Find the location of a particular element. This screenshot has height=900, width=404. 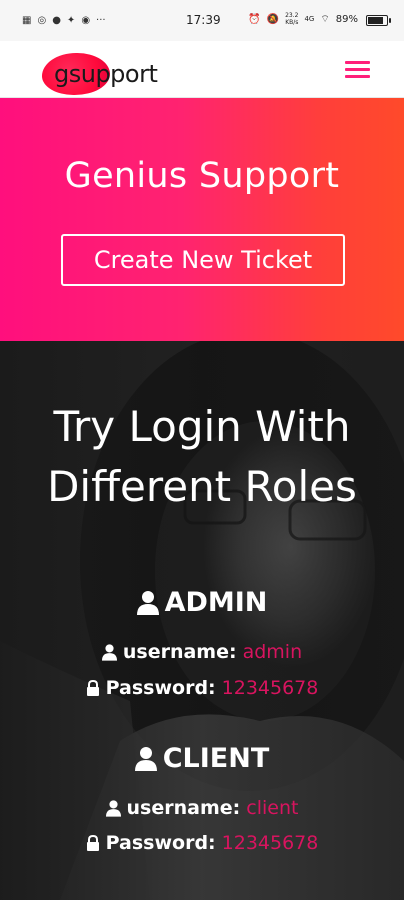

wifi-icon: ⌔ is located at coordinates (325, 19).